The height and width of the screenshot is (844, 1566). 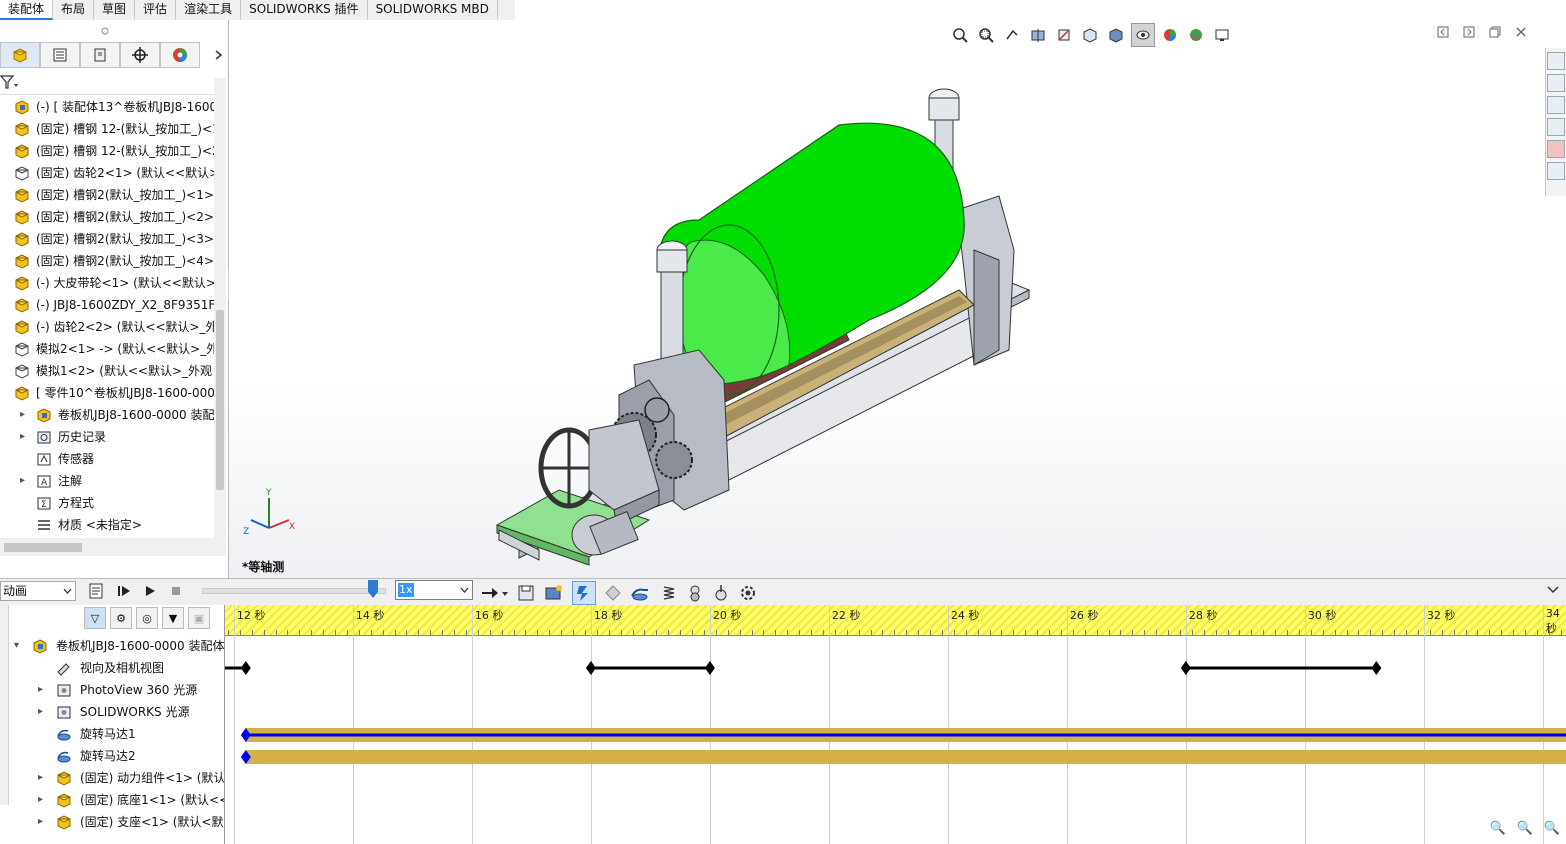 I want to click on configuration-manager-tab, so click(x=100, y=55).